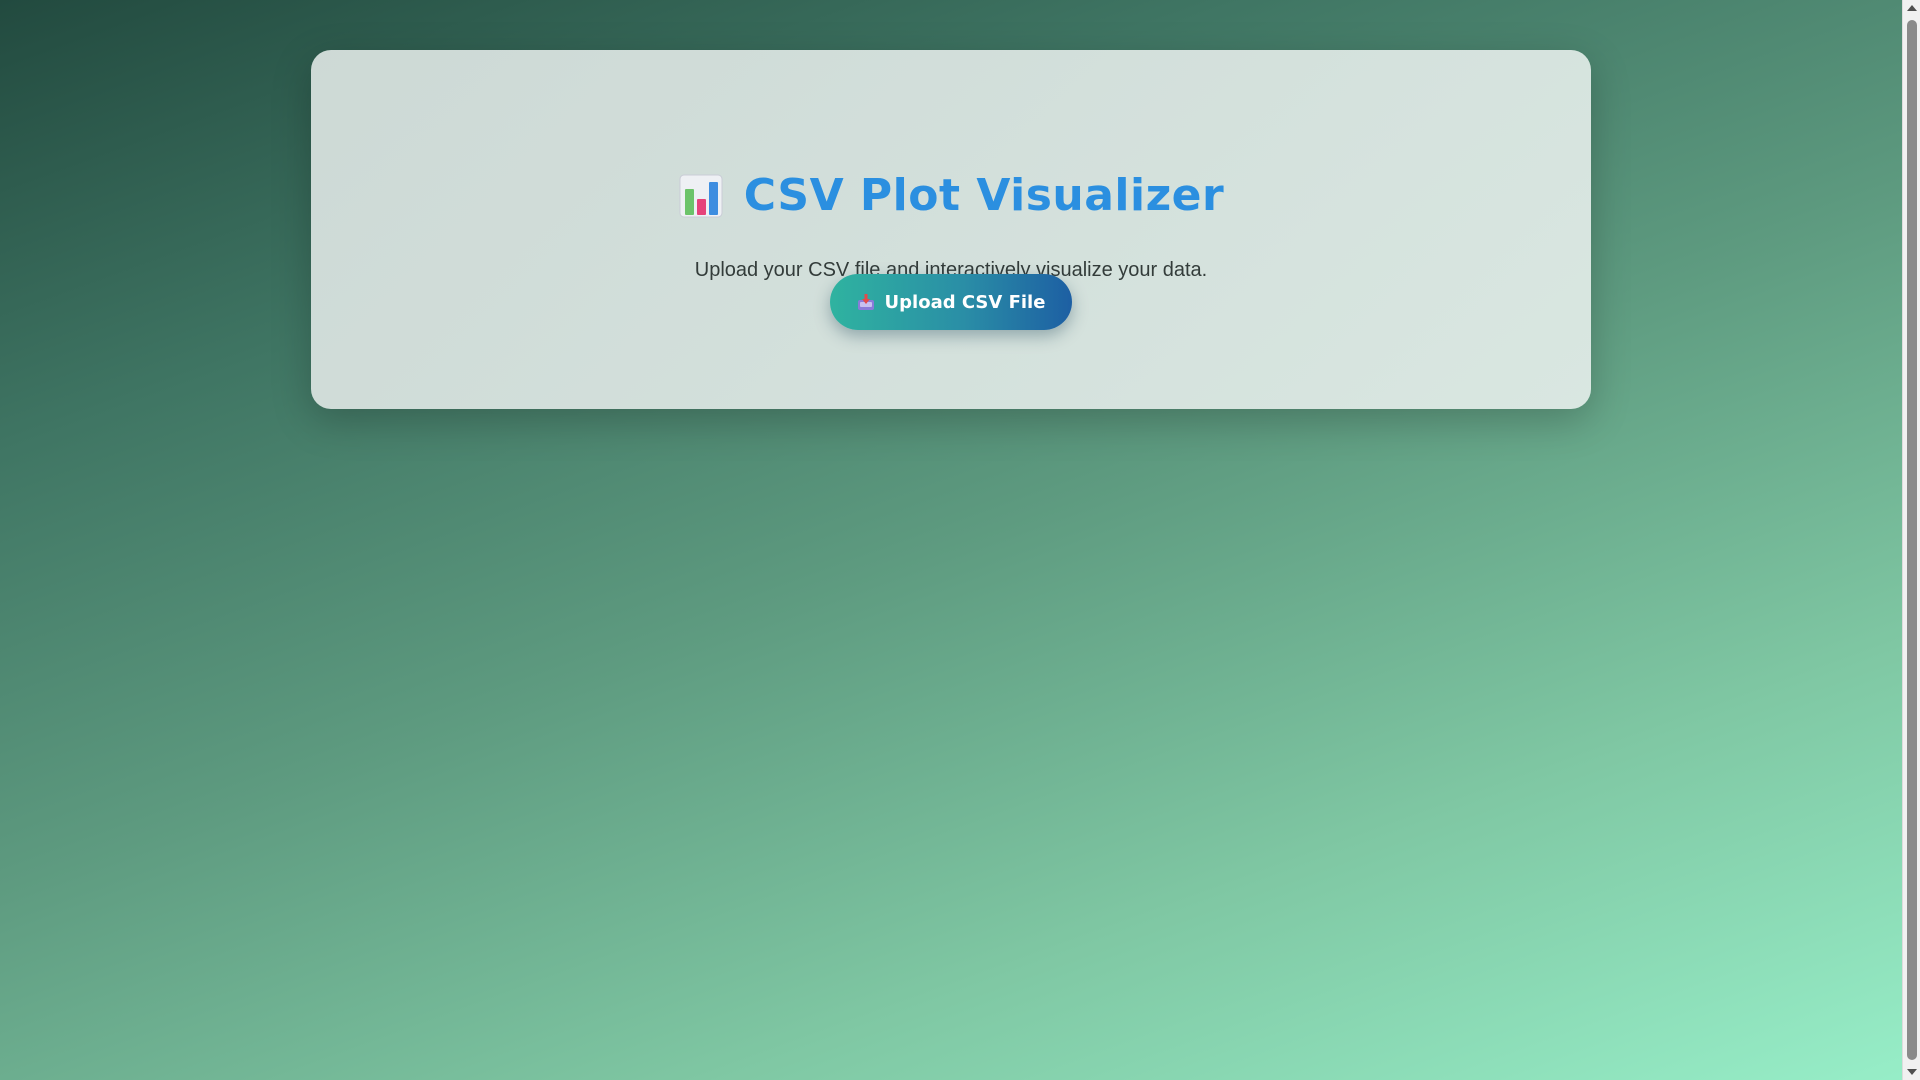 Image resolution: width=1920 pixels, height=1080 pixels. What do you see at coordinates (984, 195) in the screenshot?
I see `page-title: CSV Plot Visualizer` at bounding box center [984, 195].